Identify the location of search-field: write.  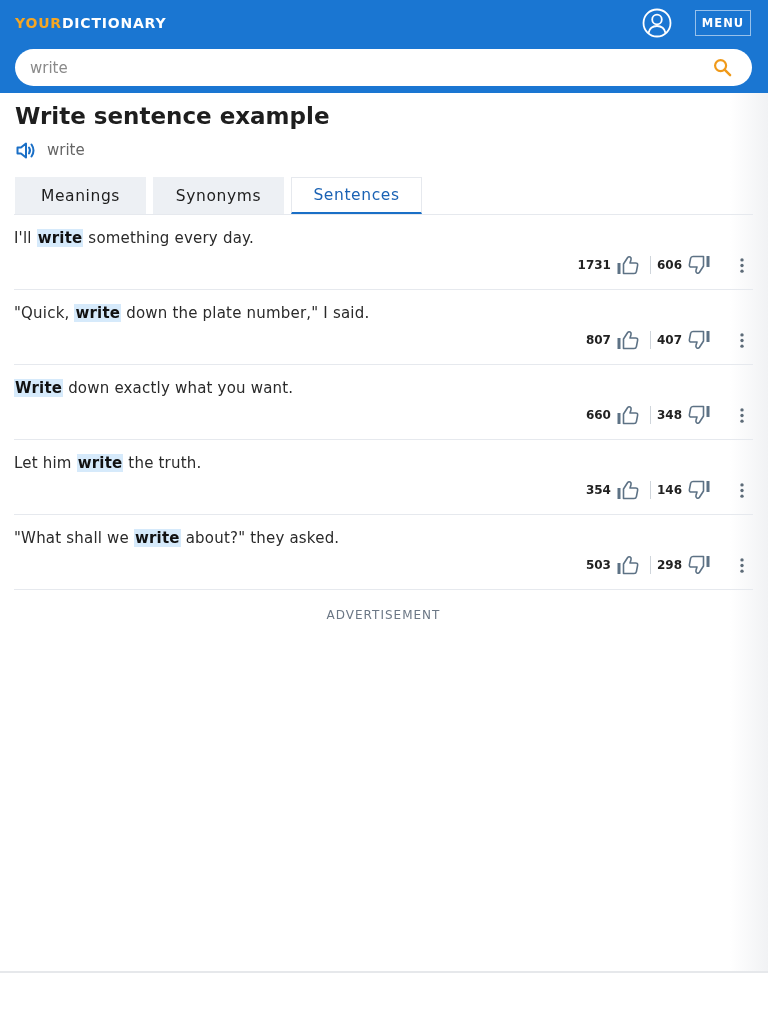
(383, 67).